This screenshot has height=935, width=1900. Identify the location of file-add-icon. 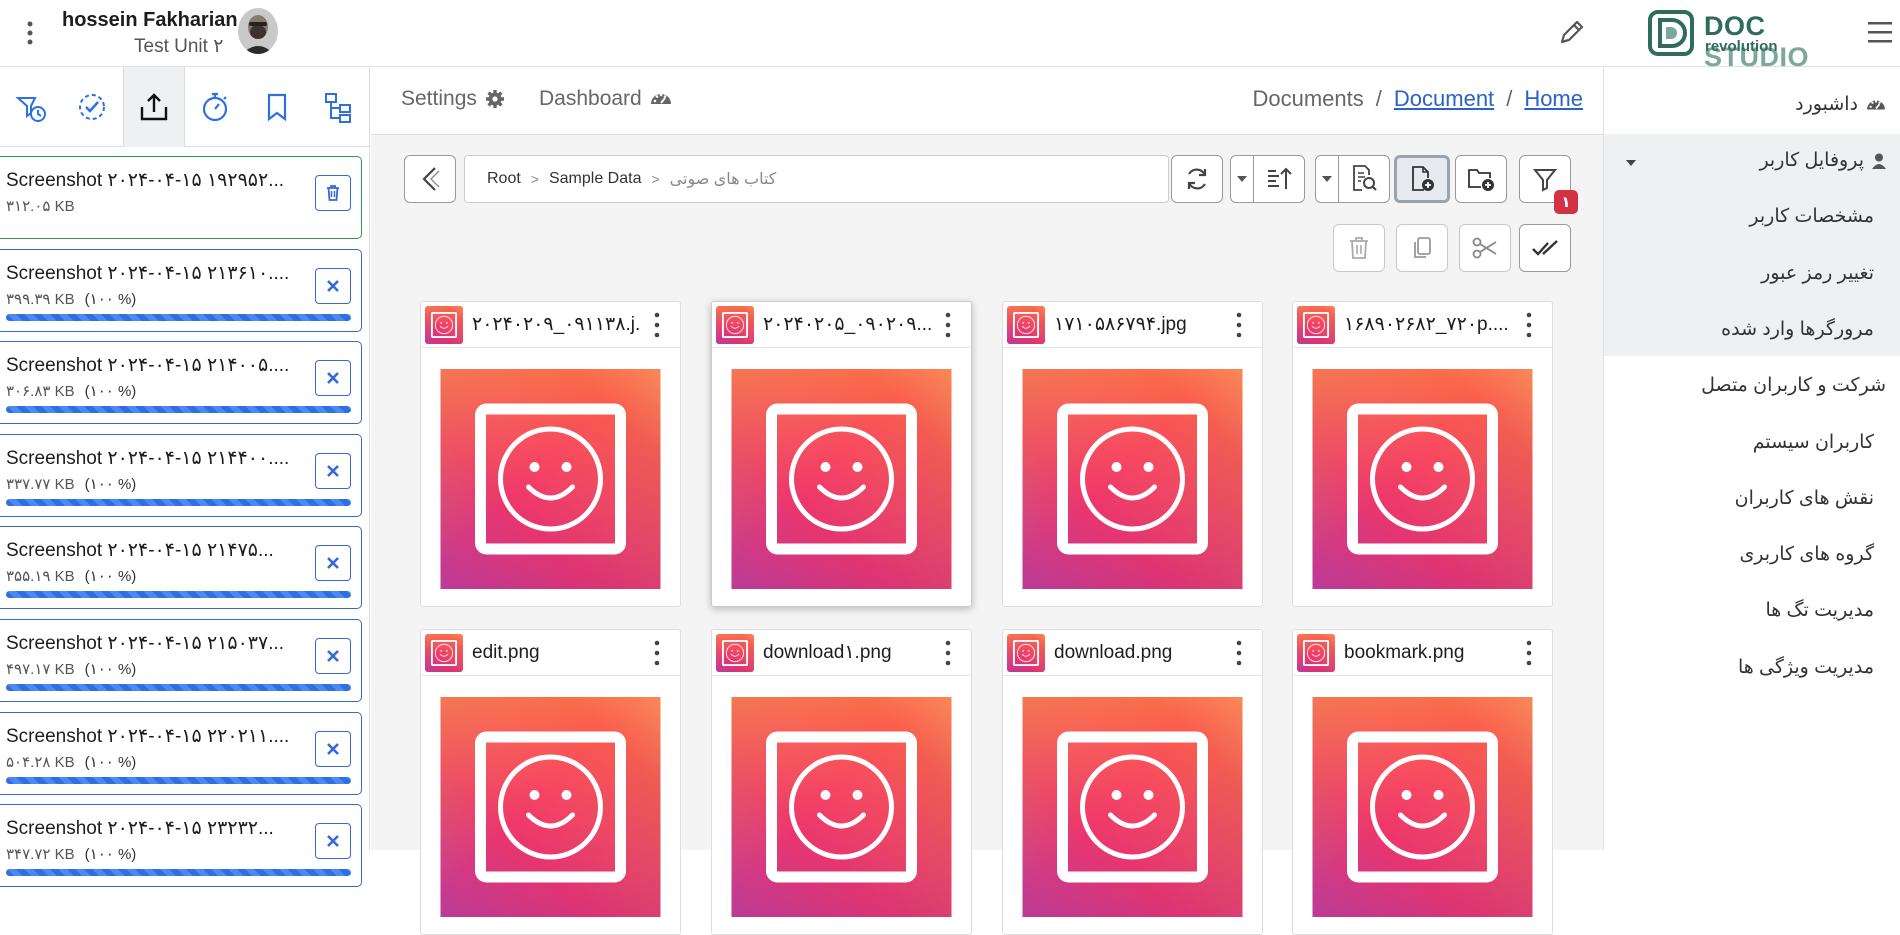
(1423, 178).